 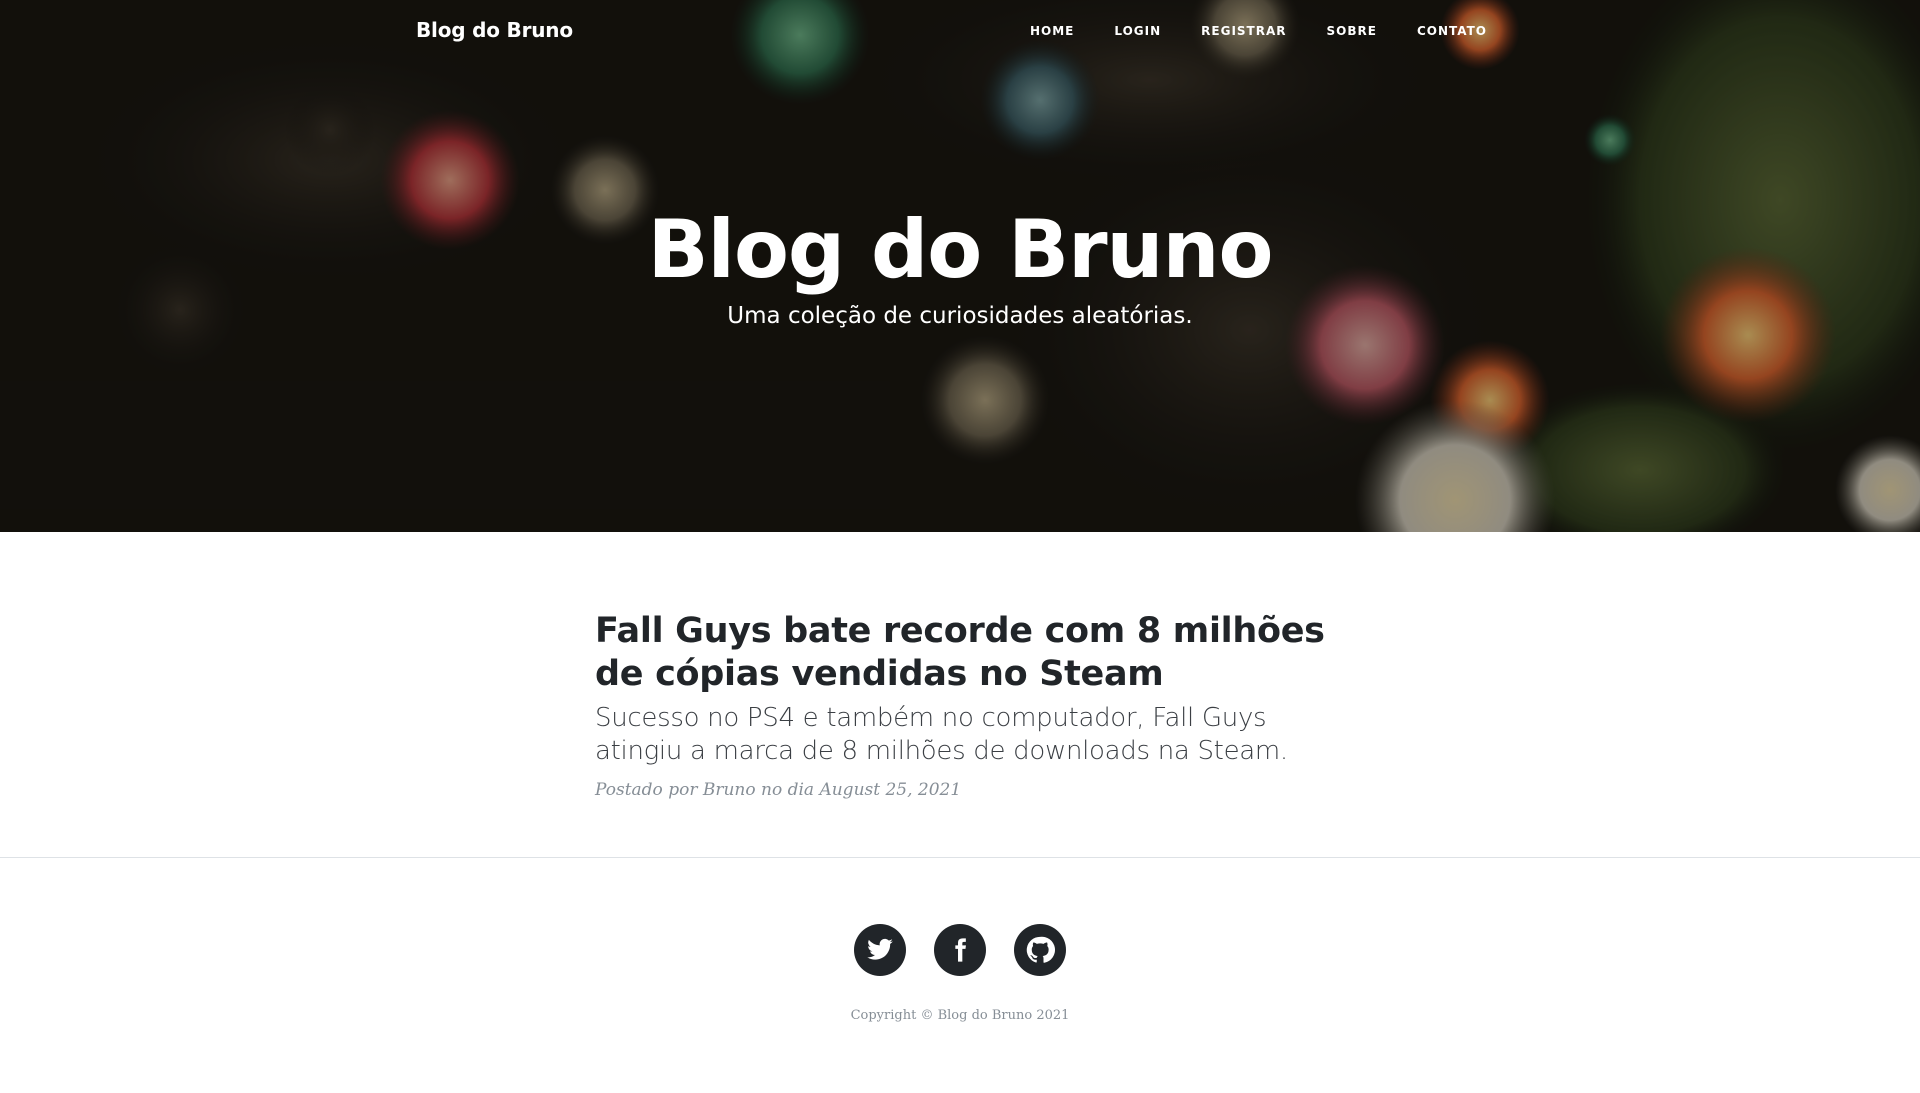 What do you see at coordinates (1243, 31) in the screenshot?
I see `nav-registrar: REGISTRAR` at bounding box center [1243, 31].